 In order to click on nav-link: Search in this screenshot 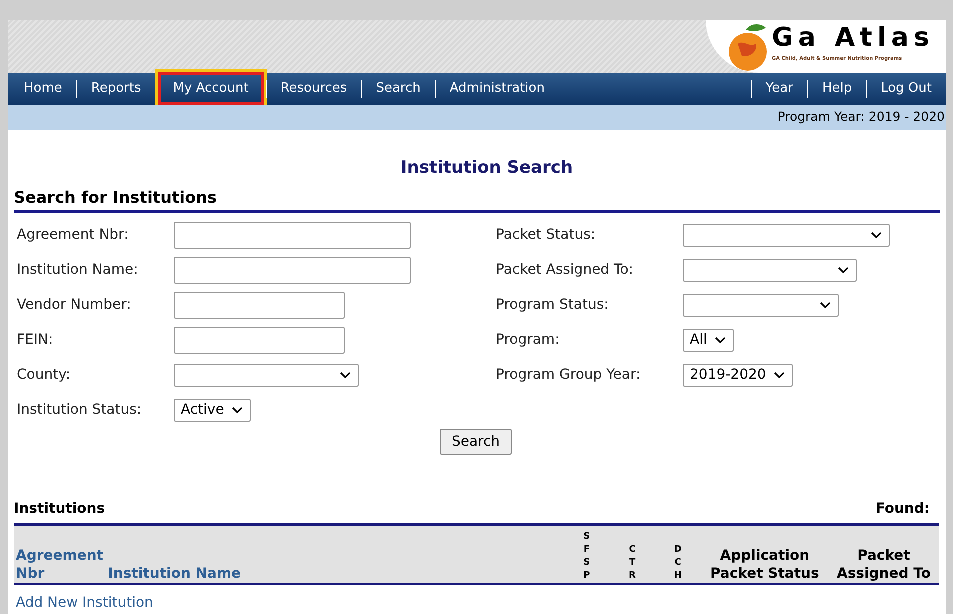, I will do `click(398, 89)`.